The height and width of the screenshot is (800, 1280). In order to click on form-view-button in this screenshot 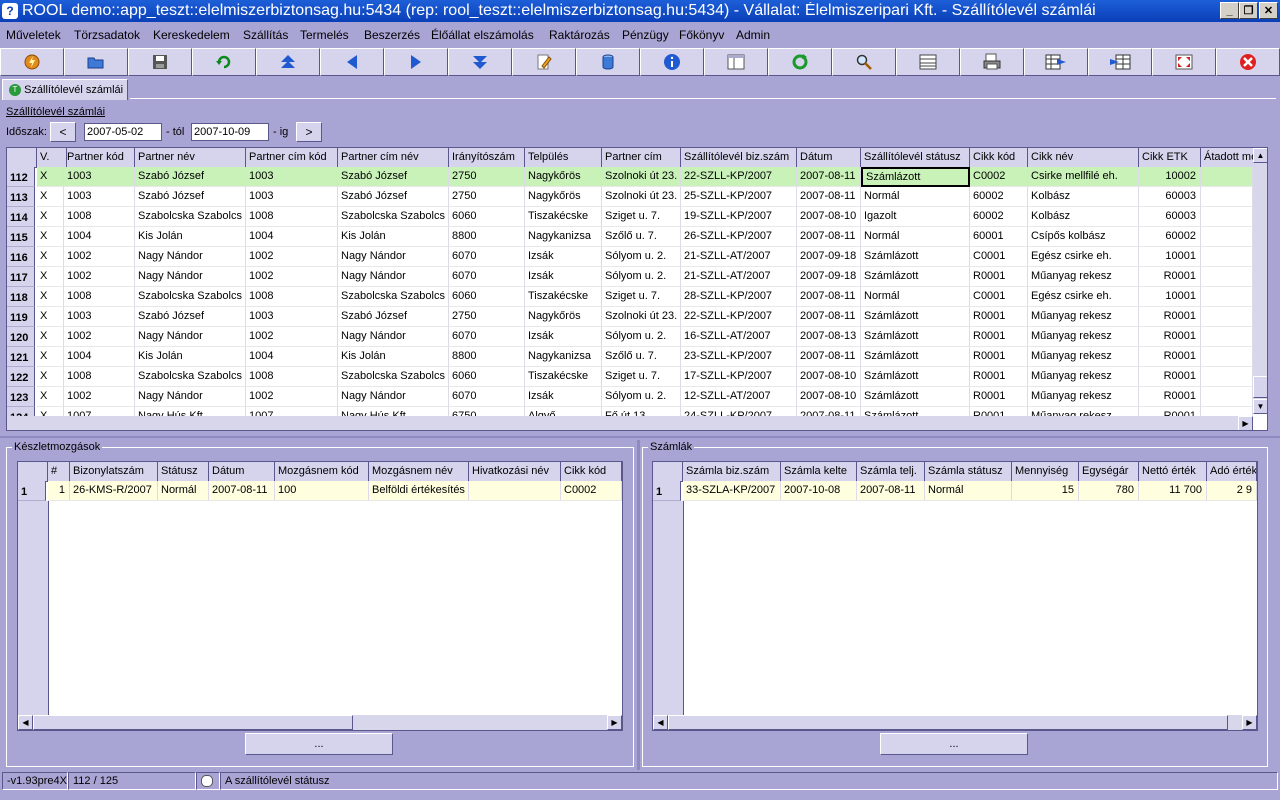, I will do `click(736, 62)`.